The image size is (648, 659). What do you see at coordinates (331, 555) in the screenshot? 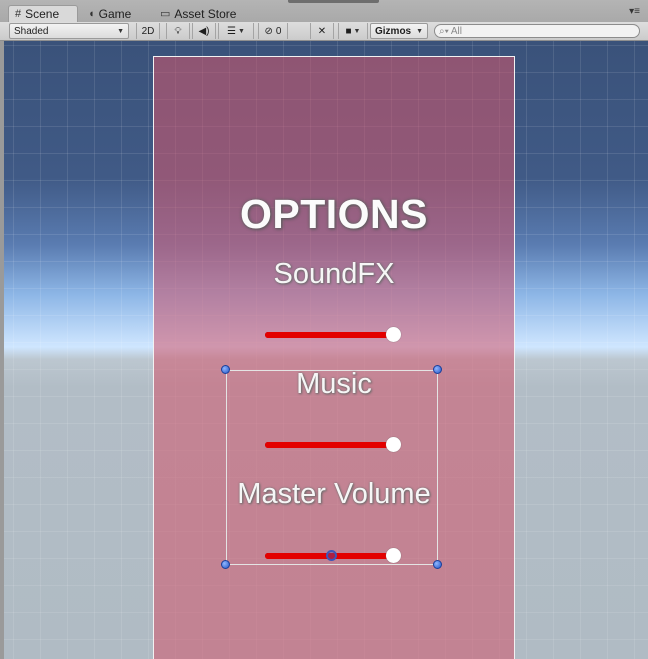
I see `pivot-handle` at bounding box center [331, 555].